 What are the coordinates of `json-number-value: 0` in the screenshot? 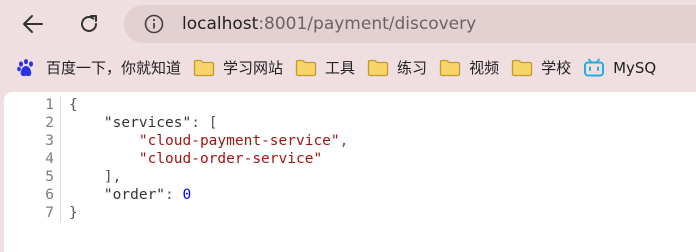 It's located at (187, 195).